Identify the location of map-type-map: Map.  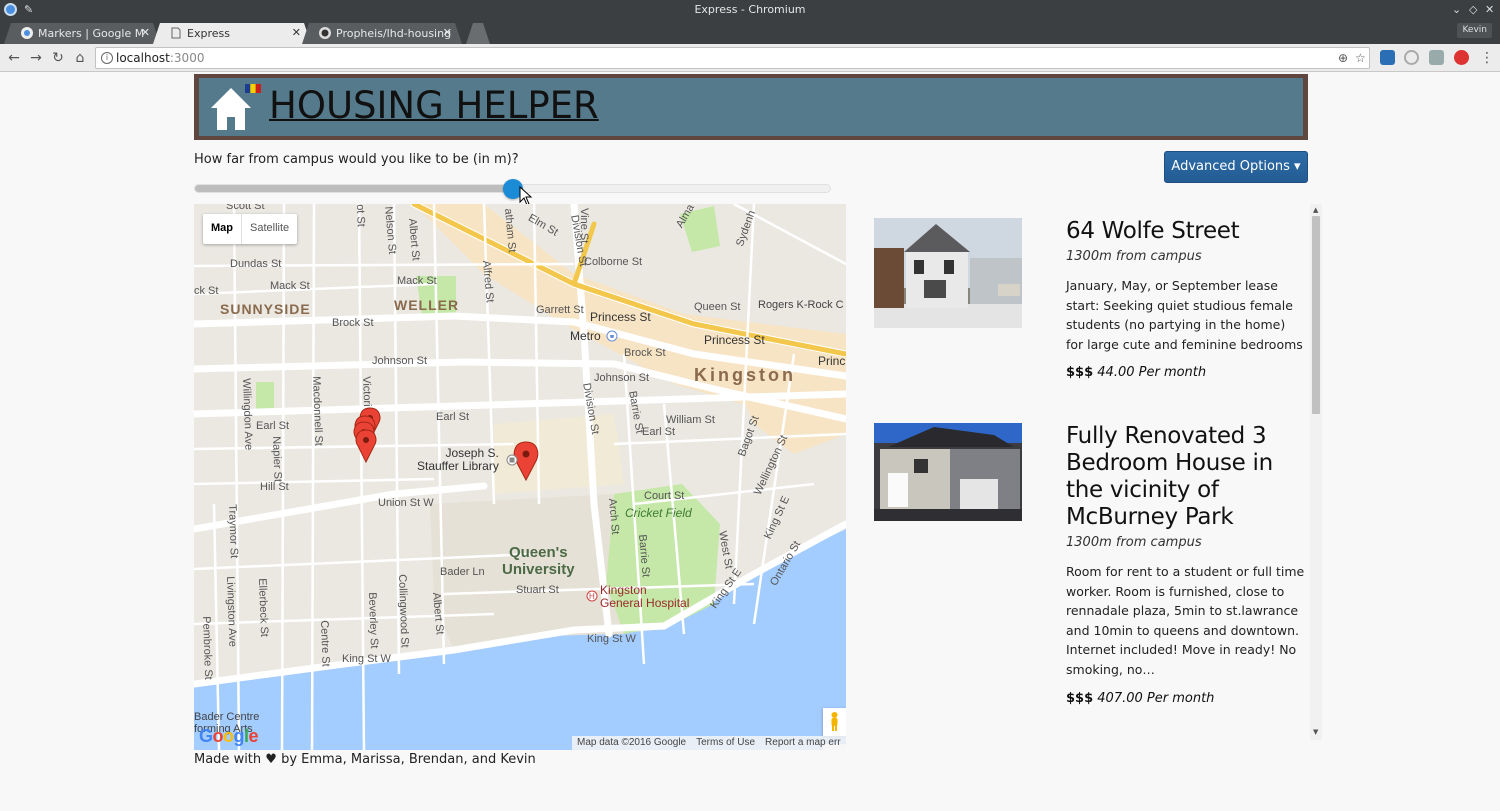
(222, 229).